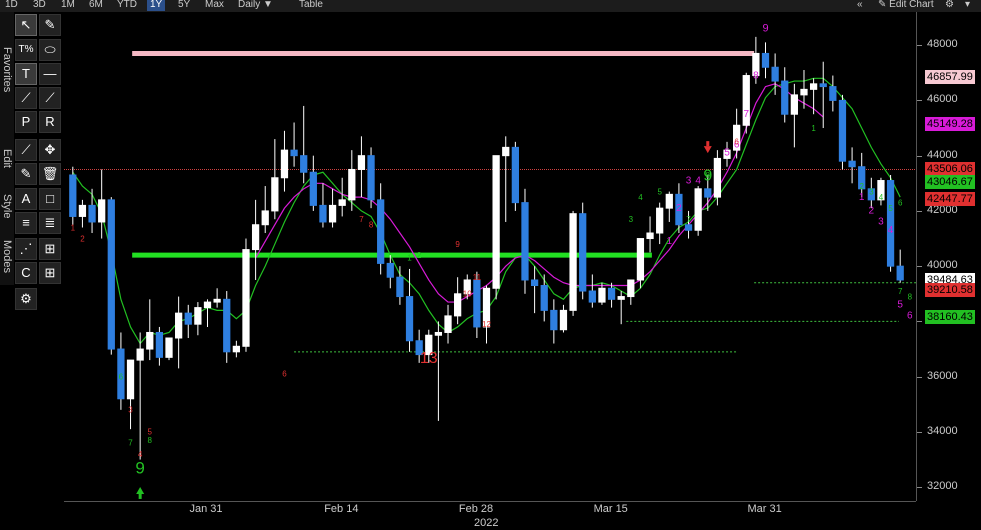  I want to click on range-1d-button: 1D, so click(11, 5).